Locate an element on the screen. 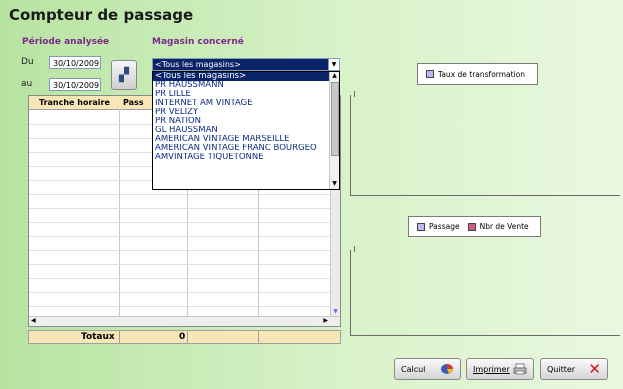 This screenshot has height=389, width=623. store-option: INTERNET AM VINTAGE is located at coordinates (246, 103).